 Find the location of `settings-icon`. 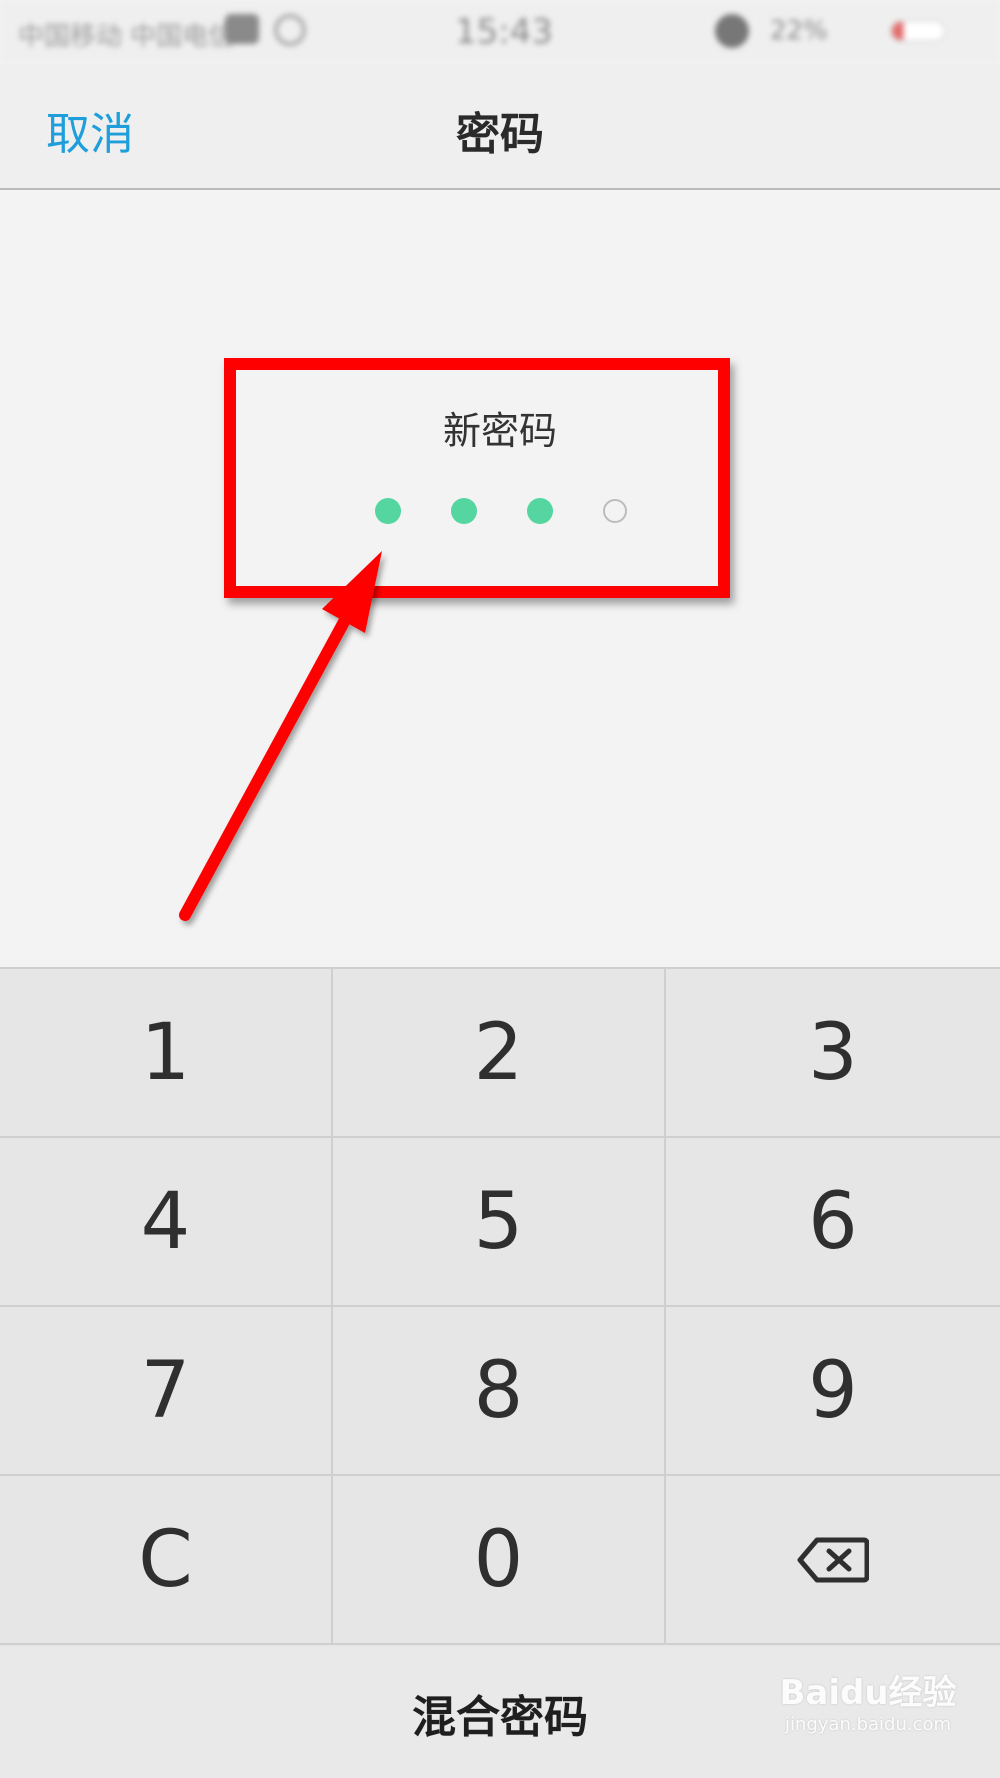

settings-icon is located at coordinates (732, 31).